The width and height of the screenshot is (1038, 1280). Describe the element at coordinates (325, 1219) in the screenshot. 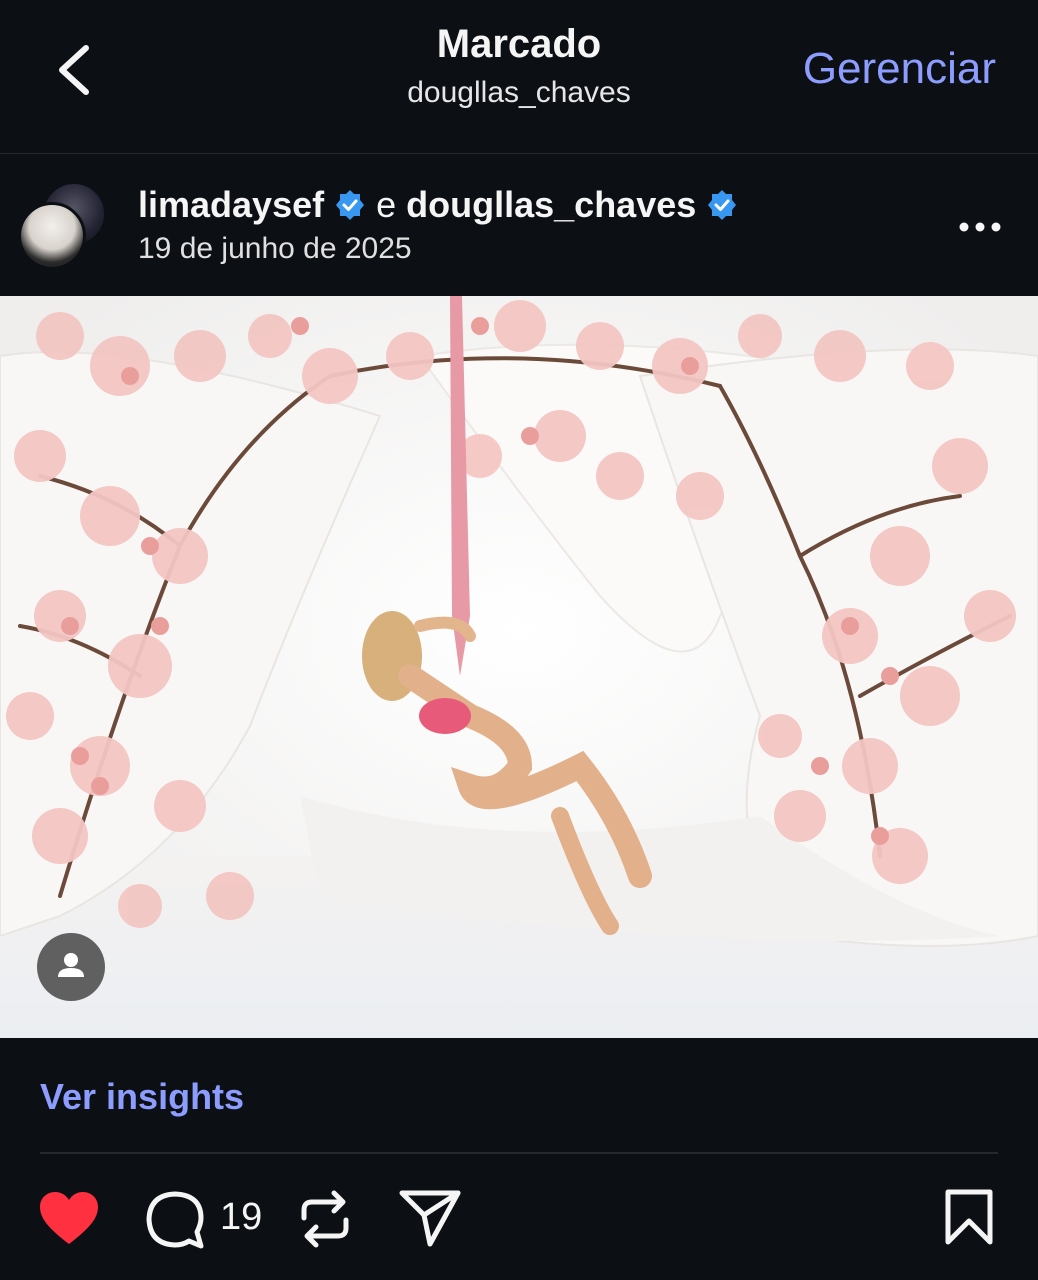

I see `repost-icon` at that location.